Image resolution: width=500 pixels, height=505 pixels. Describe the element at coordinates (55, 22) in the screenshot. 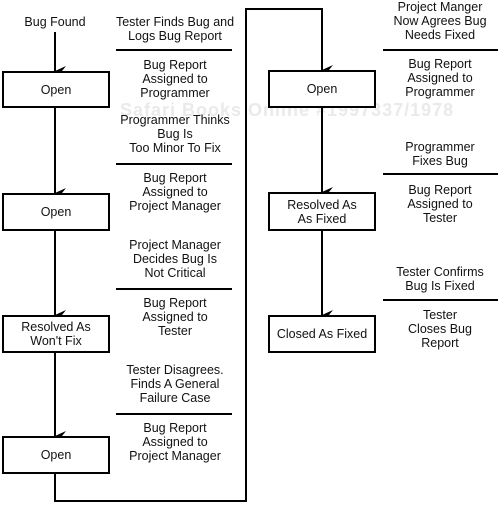

I see `start-label: Bug Found` at that location.